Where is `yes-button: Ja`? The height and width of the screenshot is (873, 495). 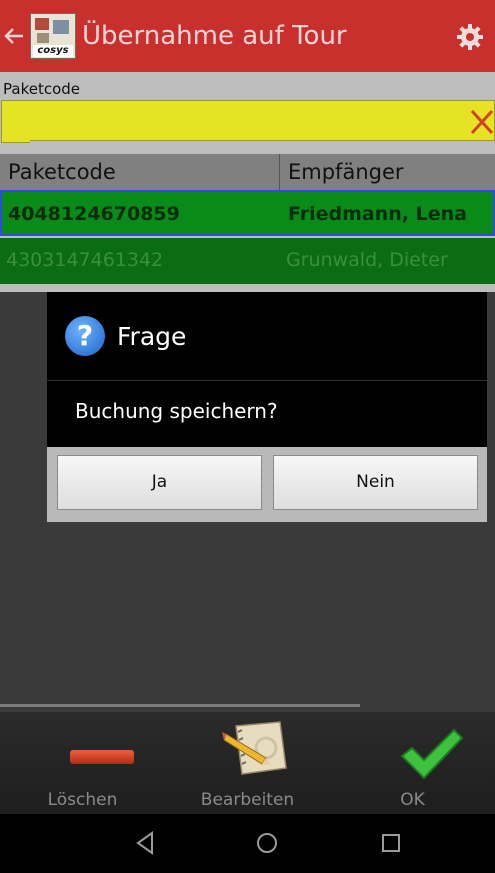
yes-button: Ja is located at coordinates (159, 482).